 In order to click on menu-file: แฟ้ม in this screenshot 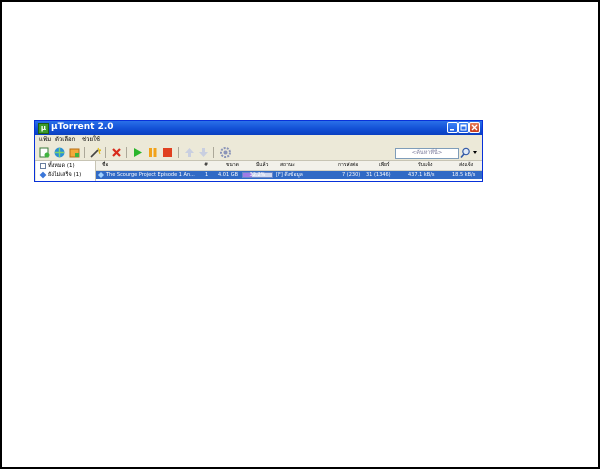, I will do `click(45, 139)`.